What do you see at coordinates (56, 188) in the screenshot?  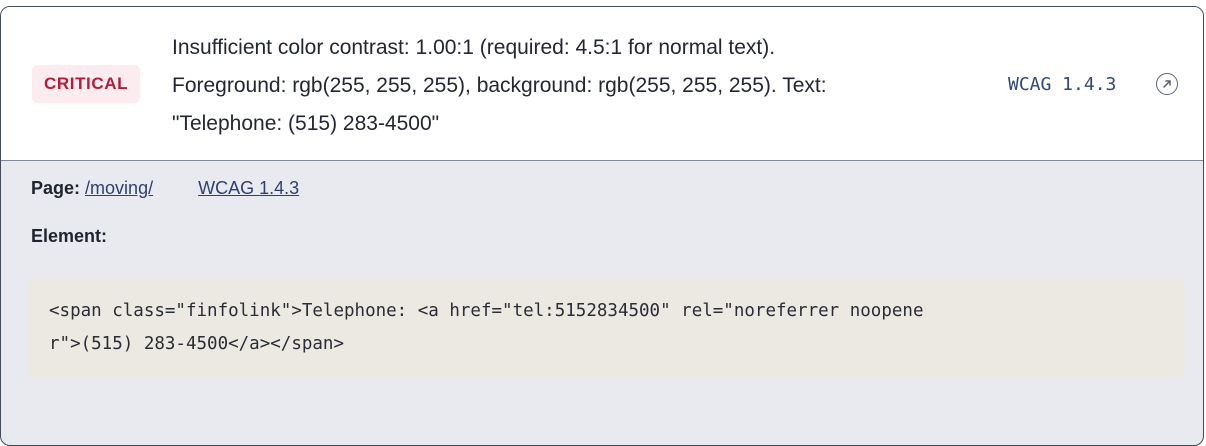 I see `page-label: Page:` at bounding box center [56, 188].